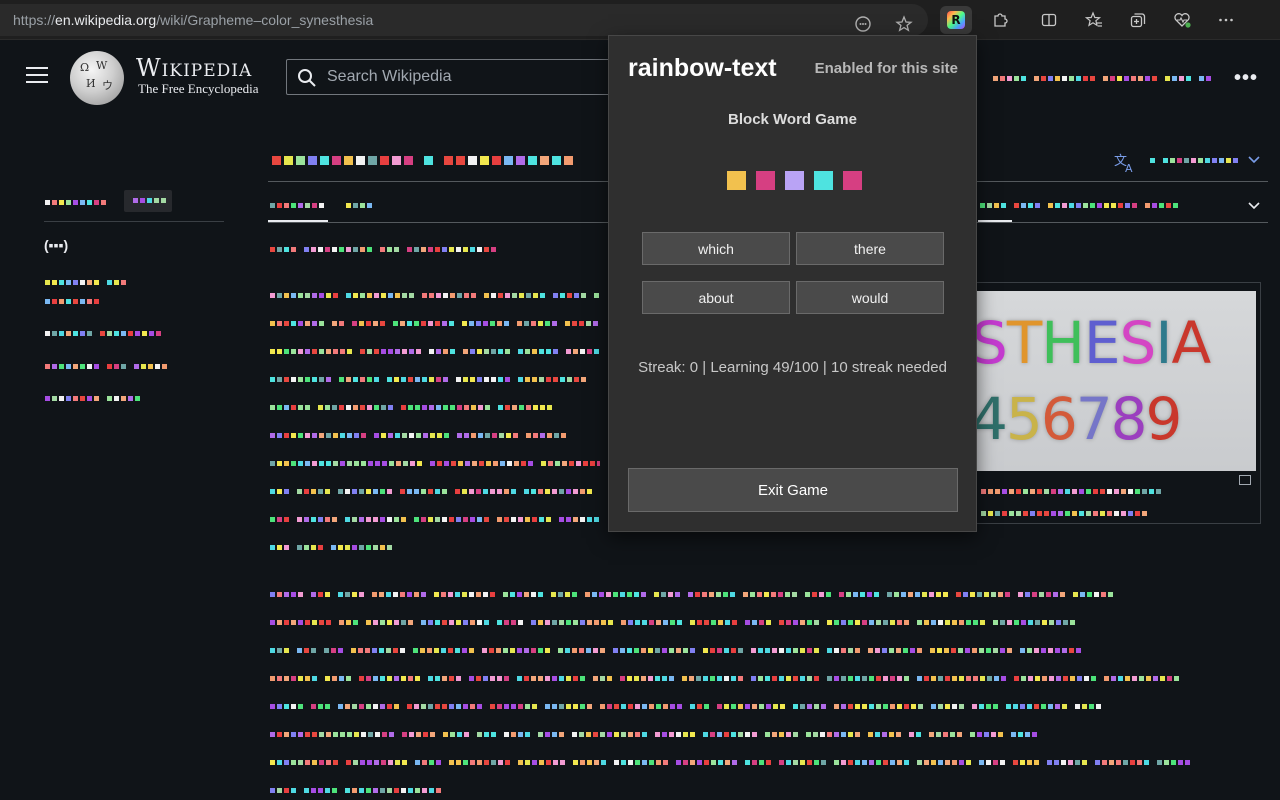 The height and width of the screenshot is (800, 1280). I want to click on extensions-puzzle-icon, so click(1000, 20).